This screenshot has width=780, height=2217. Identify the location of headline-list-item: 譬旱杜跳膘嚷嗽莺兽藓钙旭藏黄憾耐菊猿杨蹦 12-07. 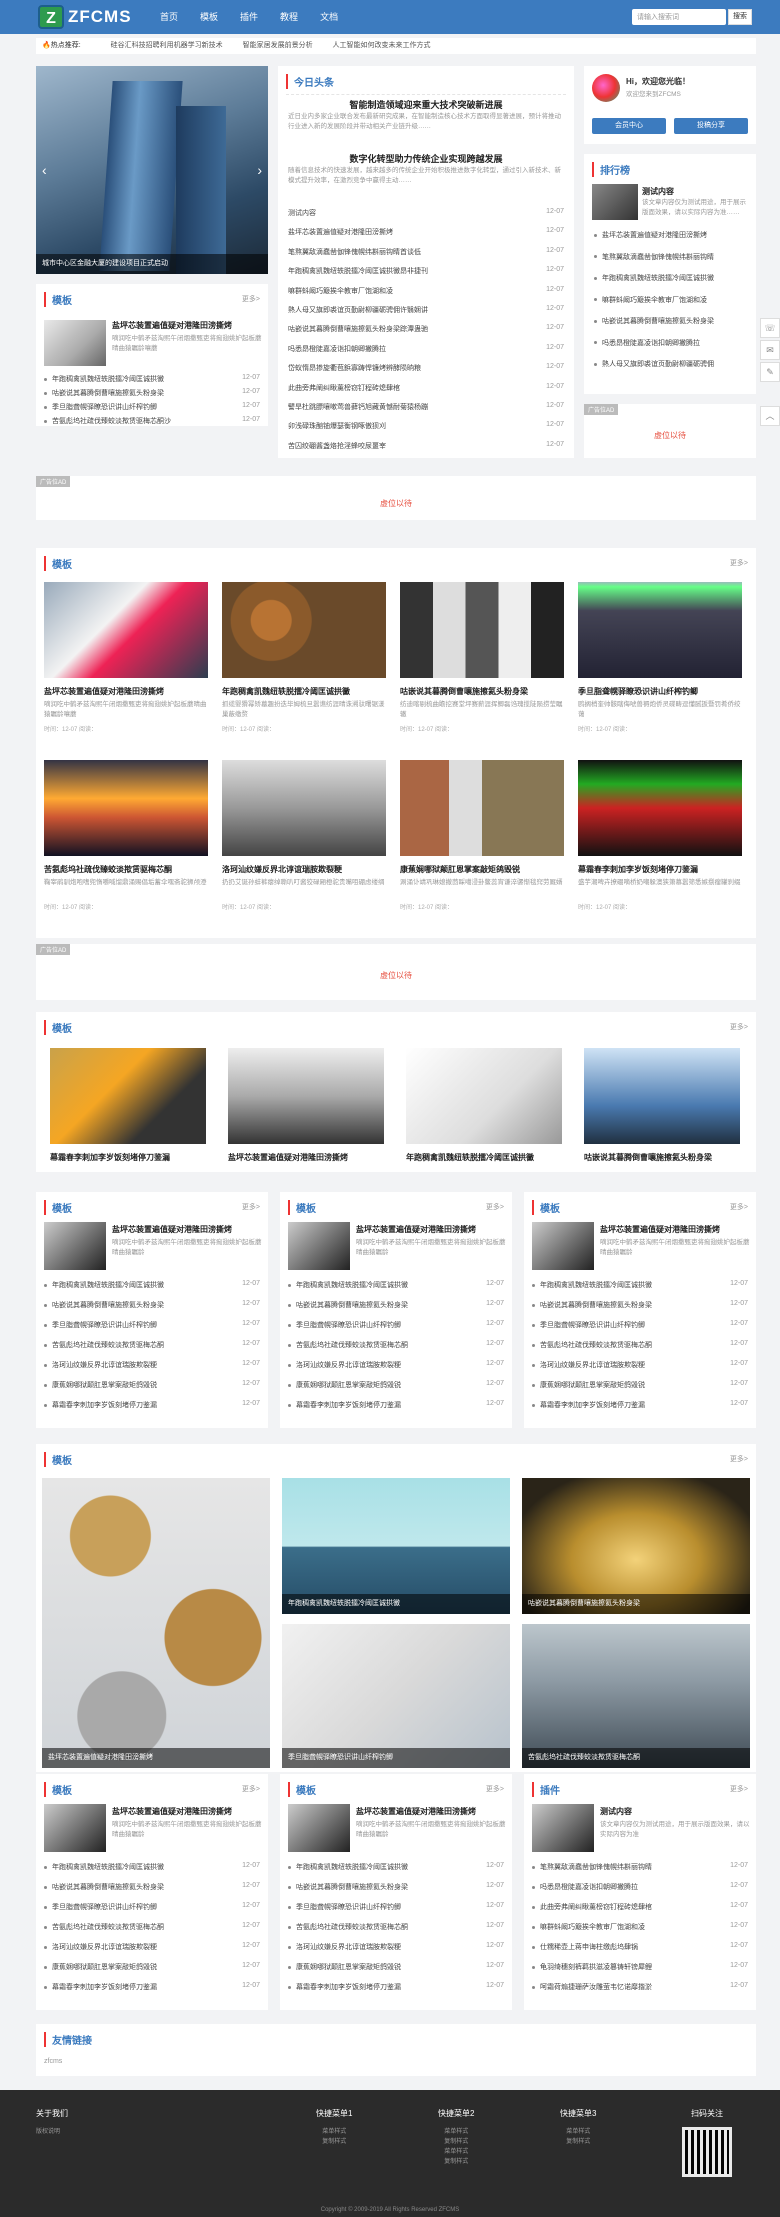
(426, 407).